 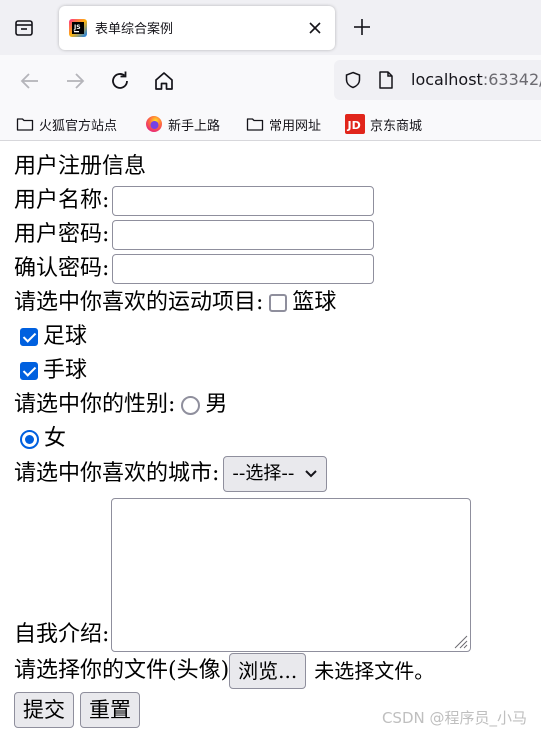 What do you see at coordinates (274, 371) in the screenshot?
I see `handball-row: 手球` at bounding box center [274, 371].